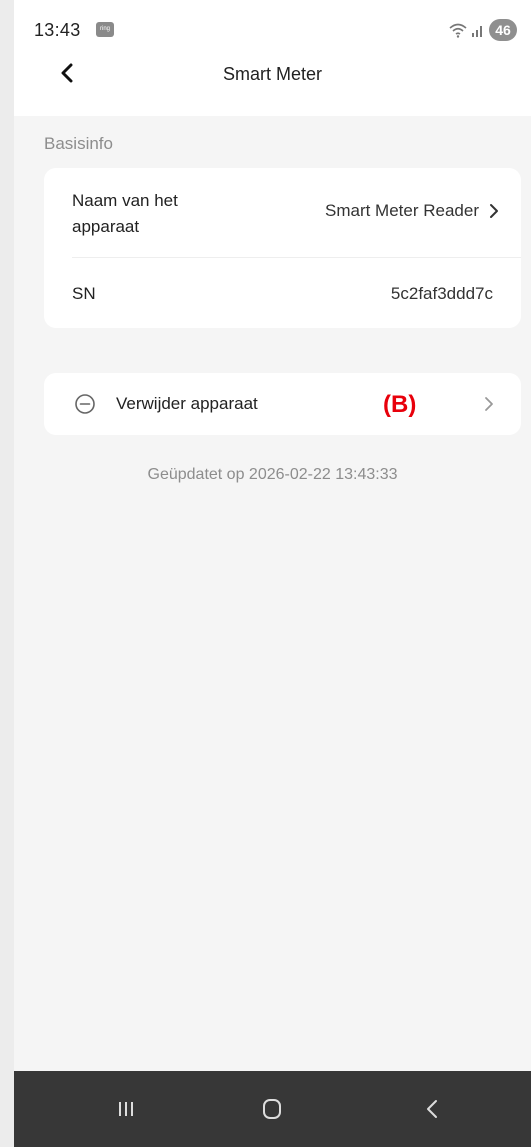  Describe the element at coordinates (441, 293) in the screenshot. I see `sn-value: 5c2faf3ddd7c` at that location.